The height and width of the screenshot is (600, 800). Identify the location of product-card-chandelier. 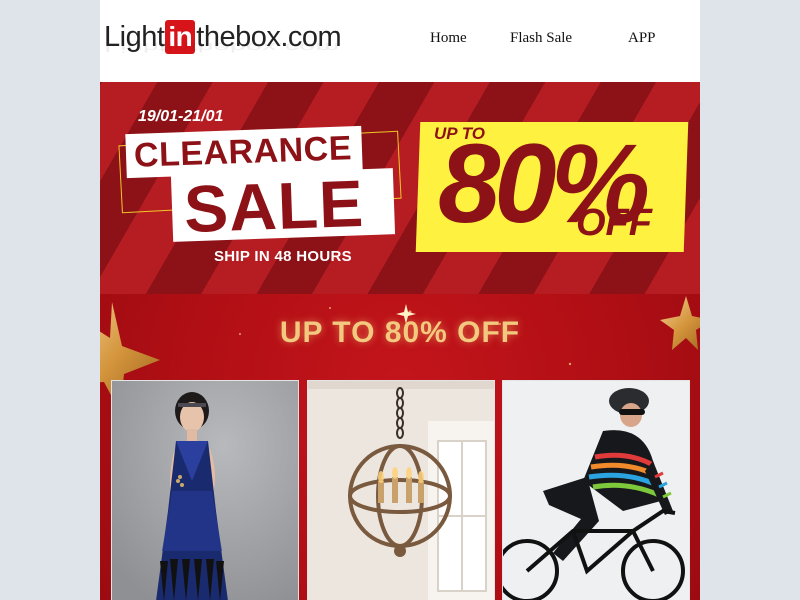
(401, 490).